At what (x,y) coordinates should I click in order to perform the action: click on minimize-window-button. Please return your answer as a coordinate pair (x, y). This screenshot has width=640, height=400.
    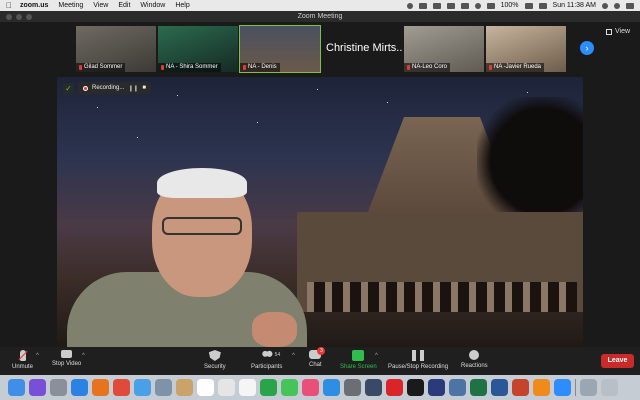
    Looking at the image, I should click on (19, 17).